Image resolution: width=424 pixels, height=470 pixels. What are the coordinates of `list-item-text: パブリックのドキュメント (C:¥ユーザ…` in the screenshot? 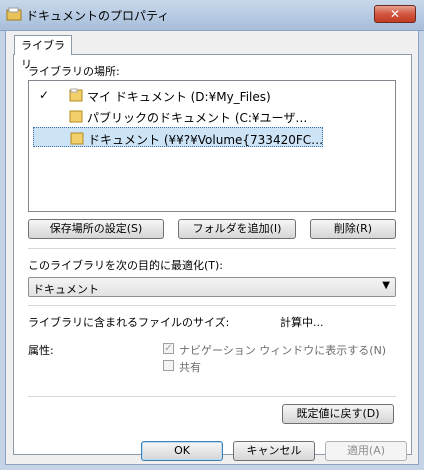 It's located at (197, 118).